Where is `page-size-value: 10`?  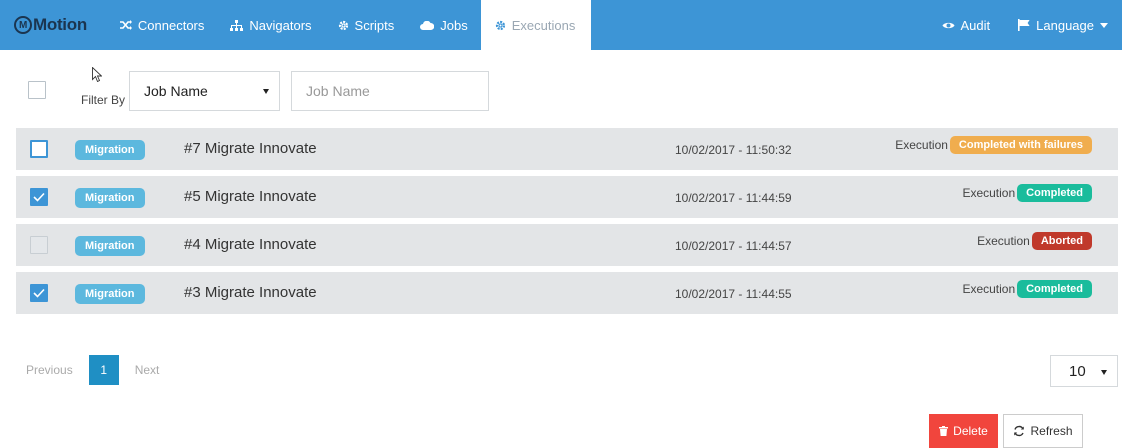 page-size-value: 10 is located at coordinates (1077, 371).